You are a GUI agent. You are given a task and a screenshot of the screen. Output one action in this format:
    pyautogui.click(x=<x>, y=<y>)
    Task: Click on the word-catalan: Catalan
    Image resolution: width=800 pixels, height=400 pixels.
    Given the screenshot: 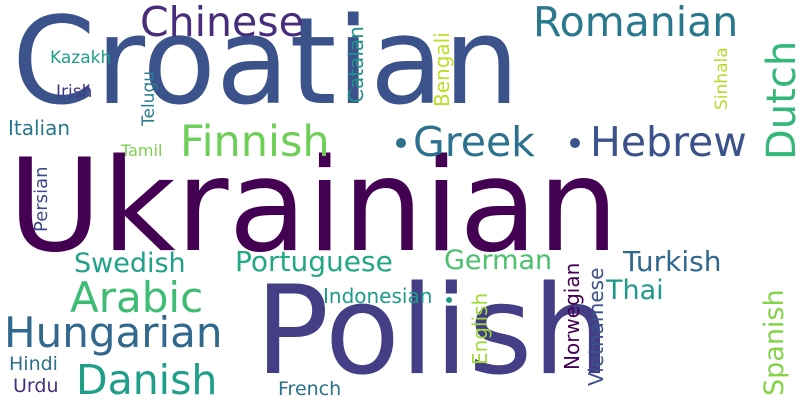 What is the action you would take?
    pyautogui.click(x=356, y=64)
    